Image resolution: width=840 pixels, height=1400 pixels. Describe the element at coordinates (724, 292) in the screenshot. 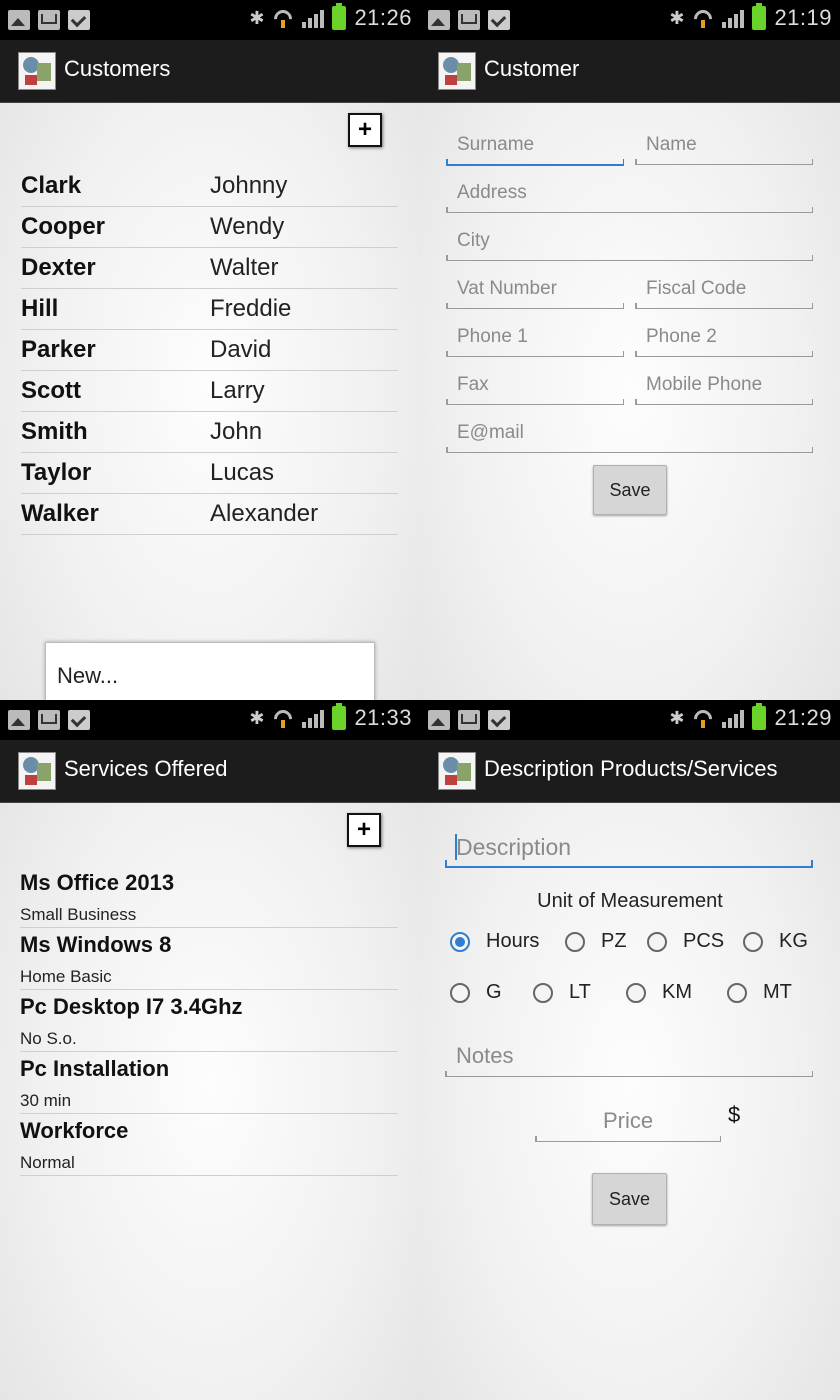

I see `fiscal-code-field: Fiscal Code` at that location.